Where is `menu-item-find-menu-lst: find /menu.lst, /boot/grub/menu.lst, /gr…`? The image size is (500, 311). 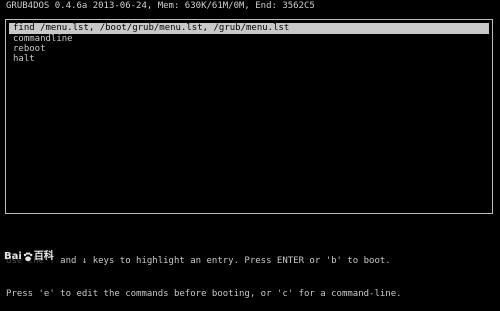 menu-item-find-menu-lst: find /menu.lst, /boot/grub/menu.lst, /gr… is located at coordinates (249, 28).